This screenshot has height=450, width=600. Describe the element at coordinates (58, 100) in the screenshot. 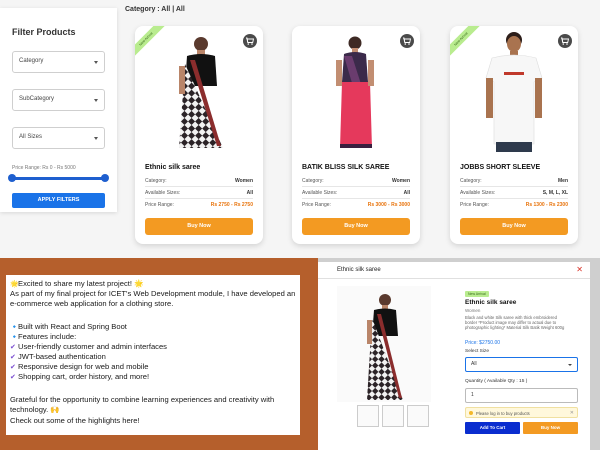

I see `subcategory-select: SubCategory` at that location.